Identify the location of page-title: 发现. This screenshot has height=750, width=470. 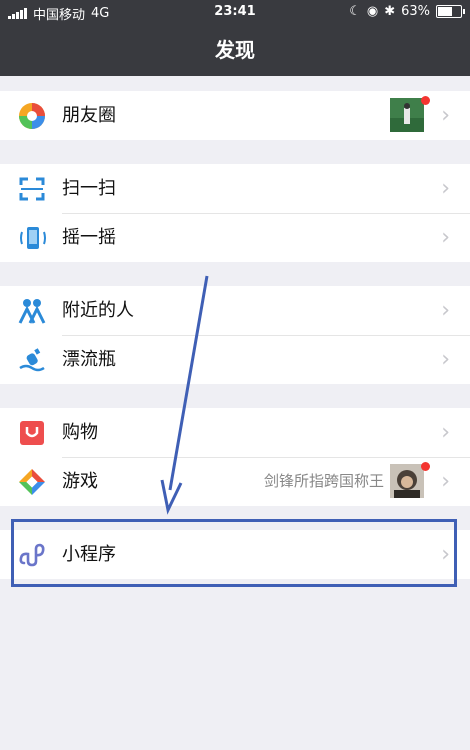
(235, 50).